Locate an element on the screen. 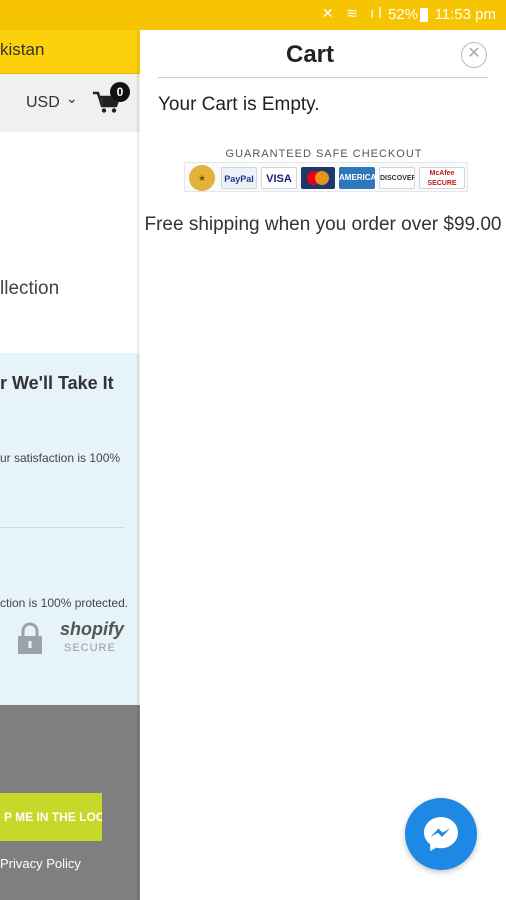 The width and height of the screenshot is (506, 900). newsletter-button: P ME IN THE LOOP is located at coordinates (51, 817).